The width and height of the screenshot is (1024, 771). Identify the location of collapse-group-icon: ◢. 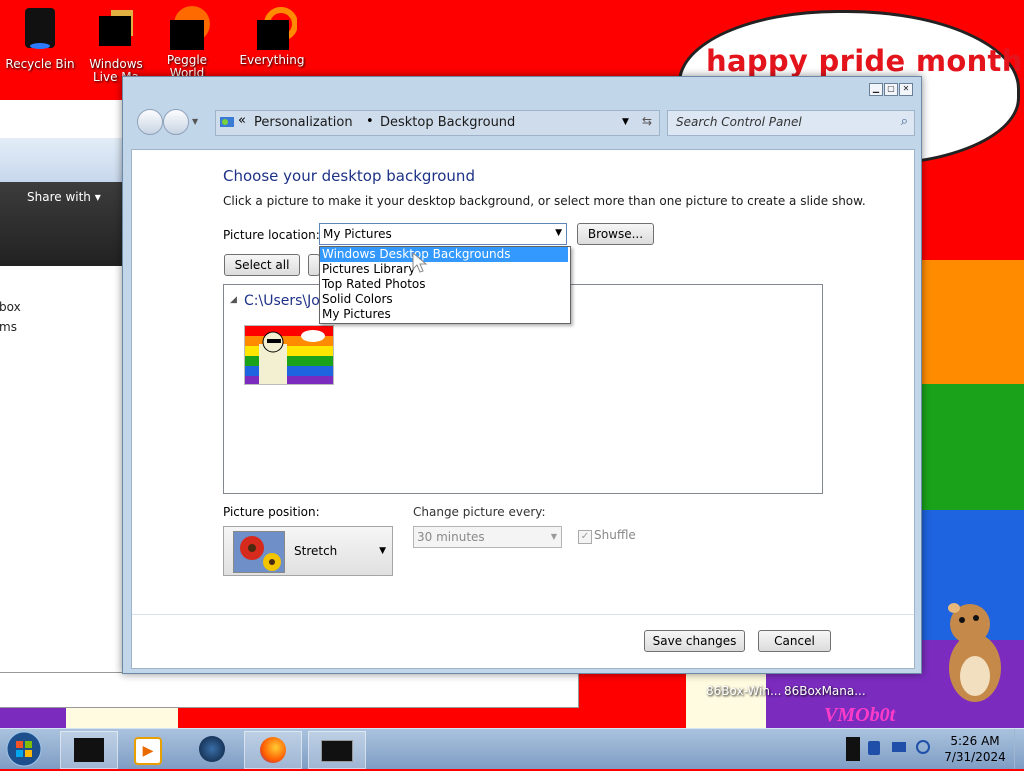
(233, 300).